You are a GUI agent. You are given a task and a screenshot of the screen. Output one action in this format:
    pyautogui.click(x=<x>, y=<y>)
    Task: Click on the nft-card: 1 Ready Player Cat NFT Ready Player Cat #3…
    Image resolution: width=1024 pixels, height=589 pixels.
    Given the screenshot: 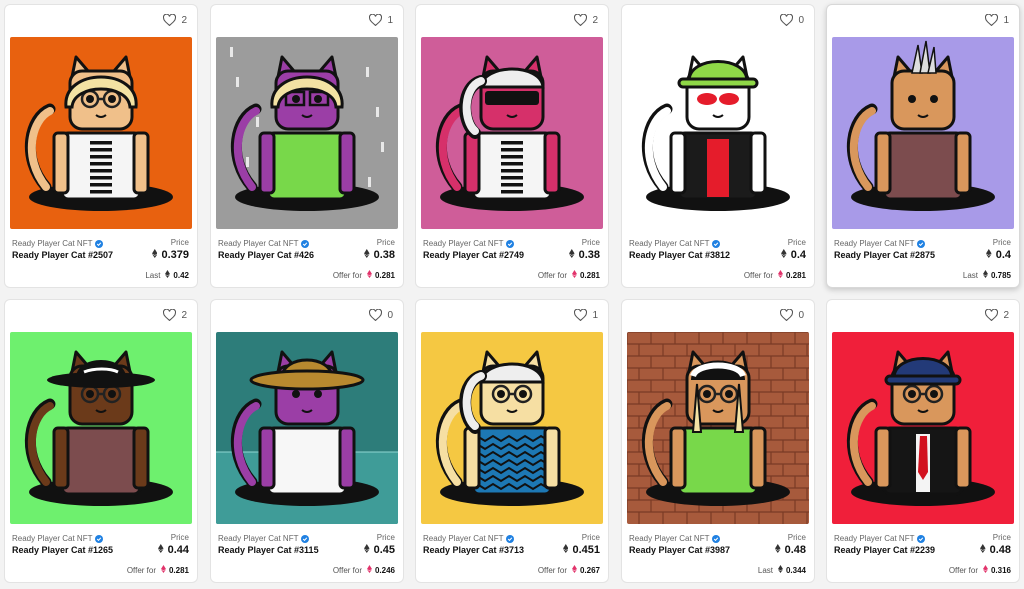 What is the action you would take?
    pyautogui.click(x=512, y=441)
    